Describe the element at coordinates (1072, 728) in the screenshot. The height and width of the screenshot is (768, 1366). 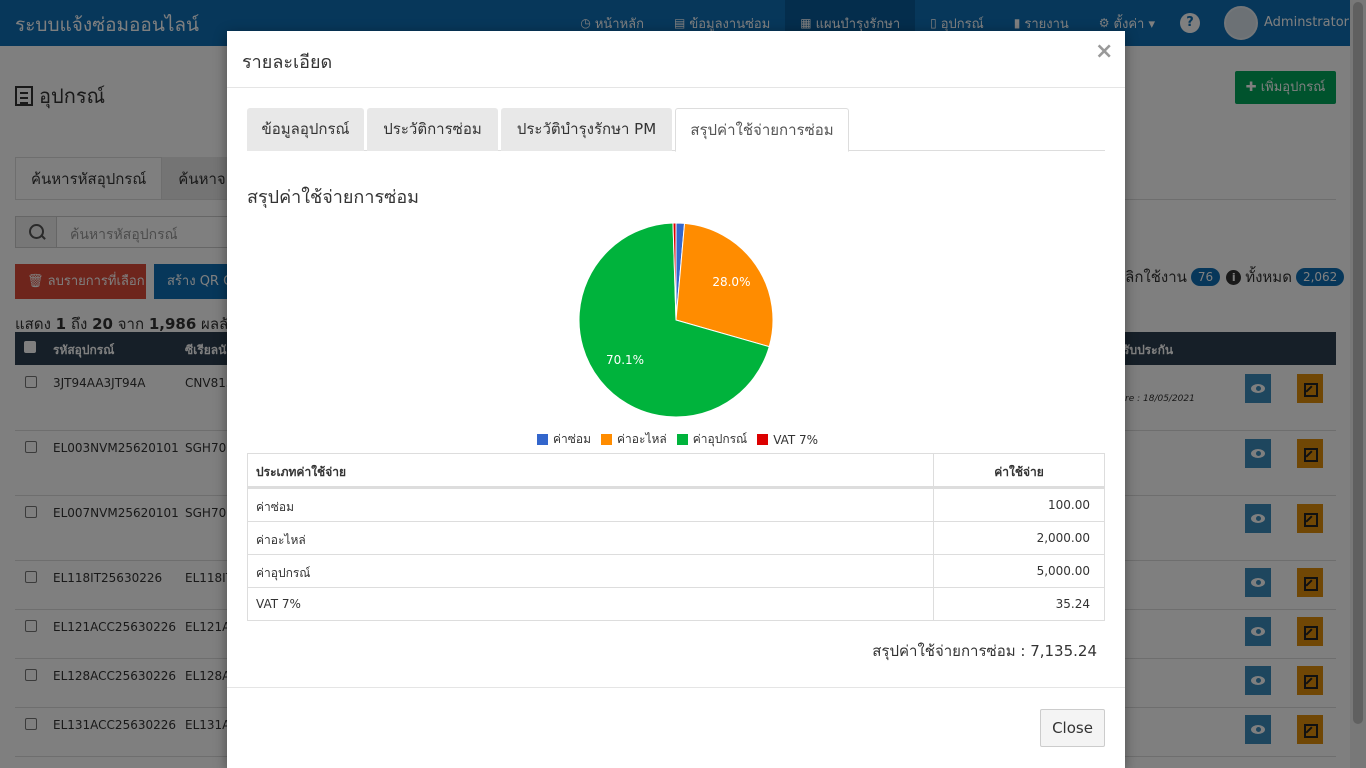
I see `close-button: Close` at that location.